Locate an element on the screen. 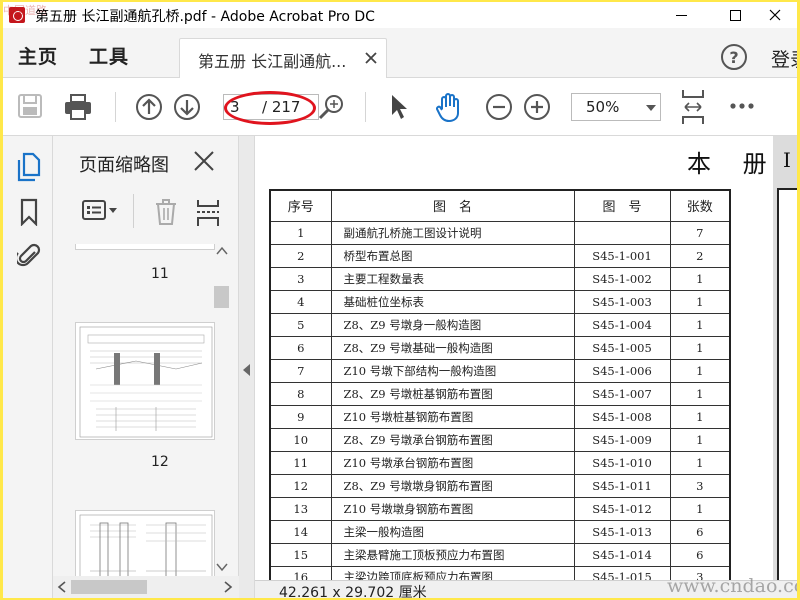 The image size is (800, 600). menu-tab-bar: 主页 工具 第五册 长江副通航... ? 登录 is located at coordinates (400, 53).